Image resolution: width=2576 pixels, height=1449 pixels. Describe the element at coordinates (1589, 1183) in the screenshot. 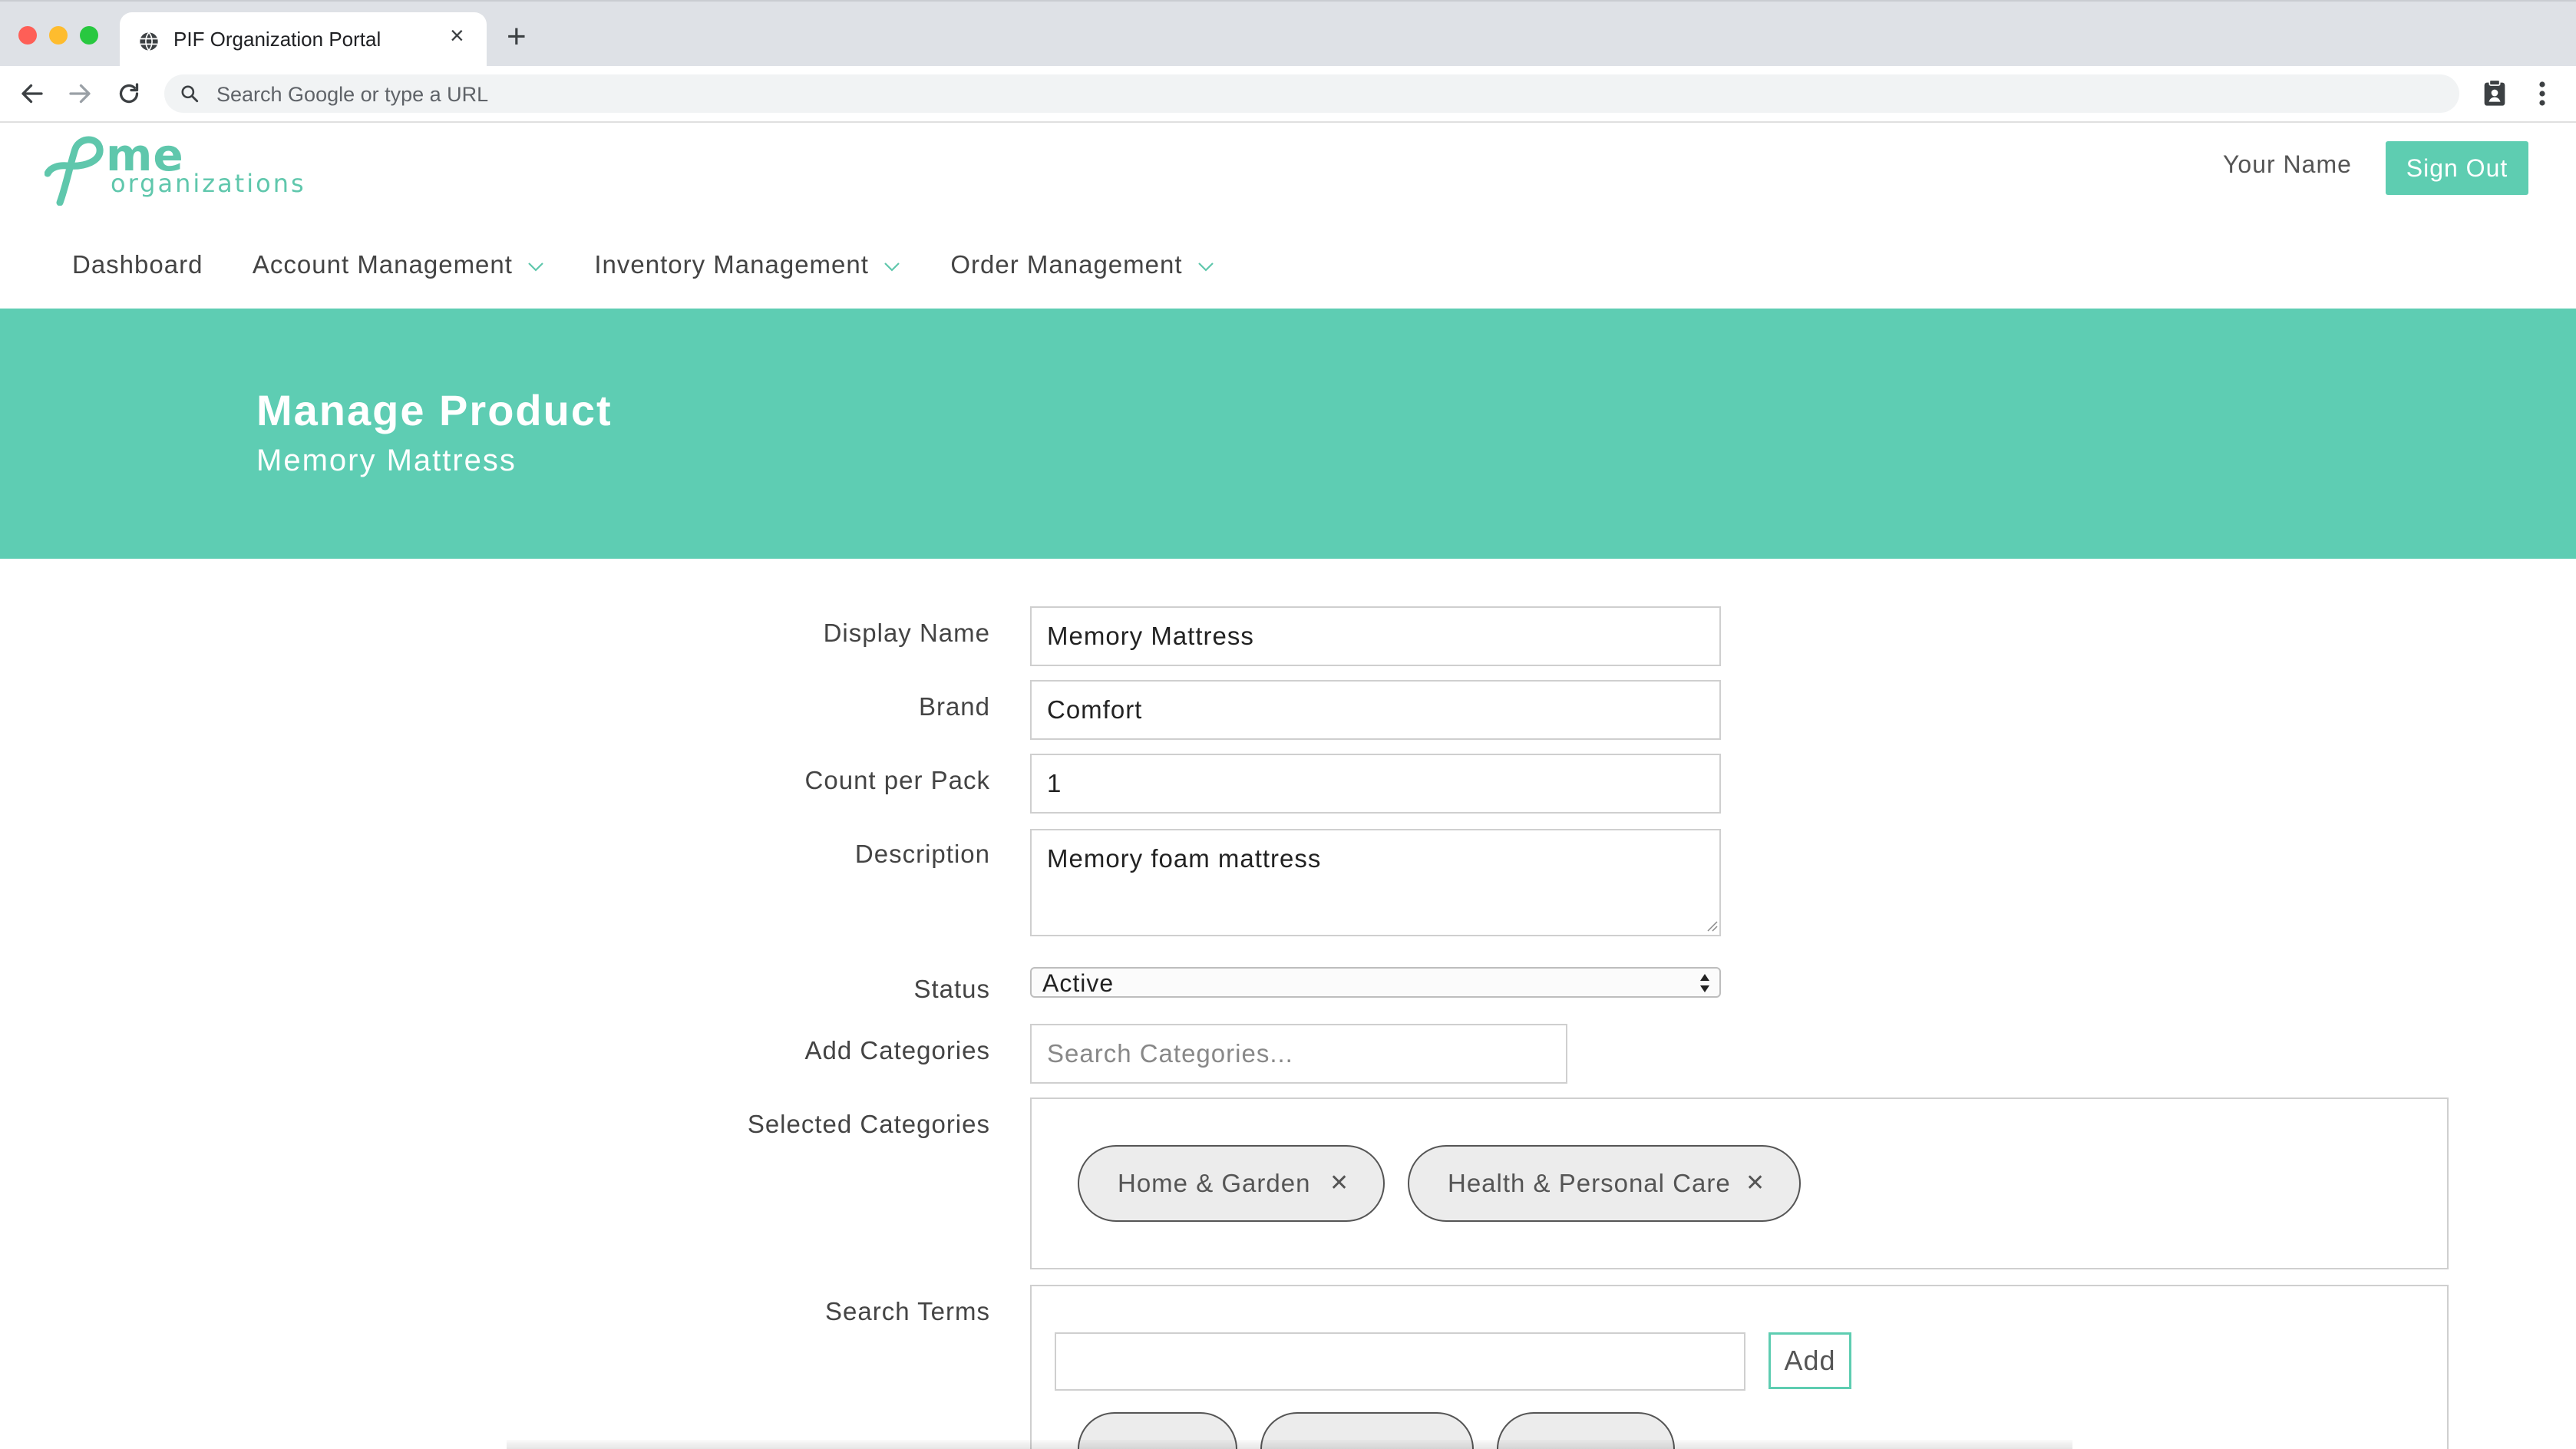

I see `category-chip-label: Health & Personal Care` at that location.